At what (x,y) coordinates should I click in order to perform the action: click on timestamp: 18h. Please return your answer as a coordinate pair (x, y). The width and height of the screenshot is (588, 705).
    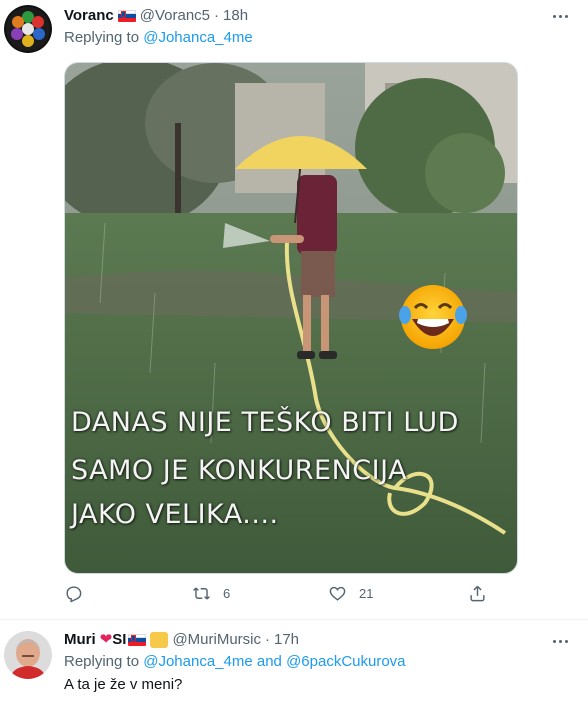
    Looking at the image, I should click on (235, 16).